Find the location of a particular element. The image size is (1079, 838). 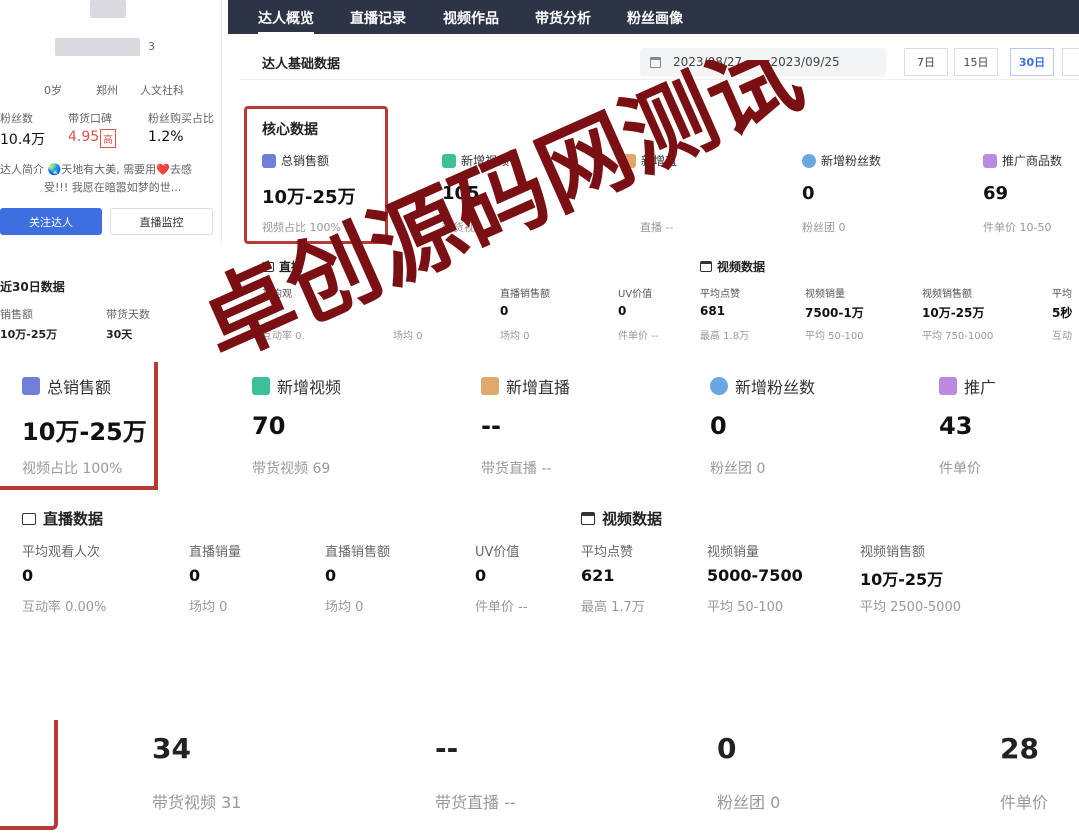

range-15d-button: 15日 is located at coordinates (976, 62).